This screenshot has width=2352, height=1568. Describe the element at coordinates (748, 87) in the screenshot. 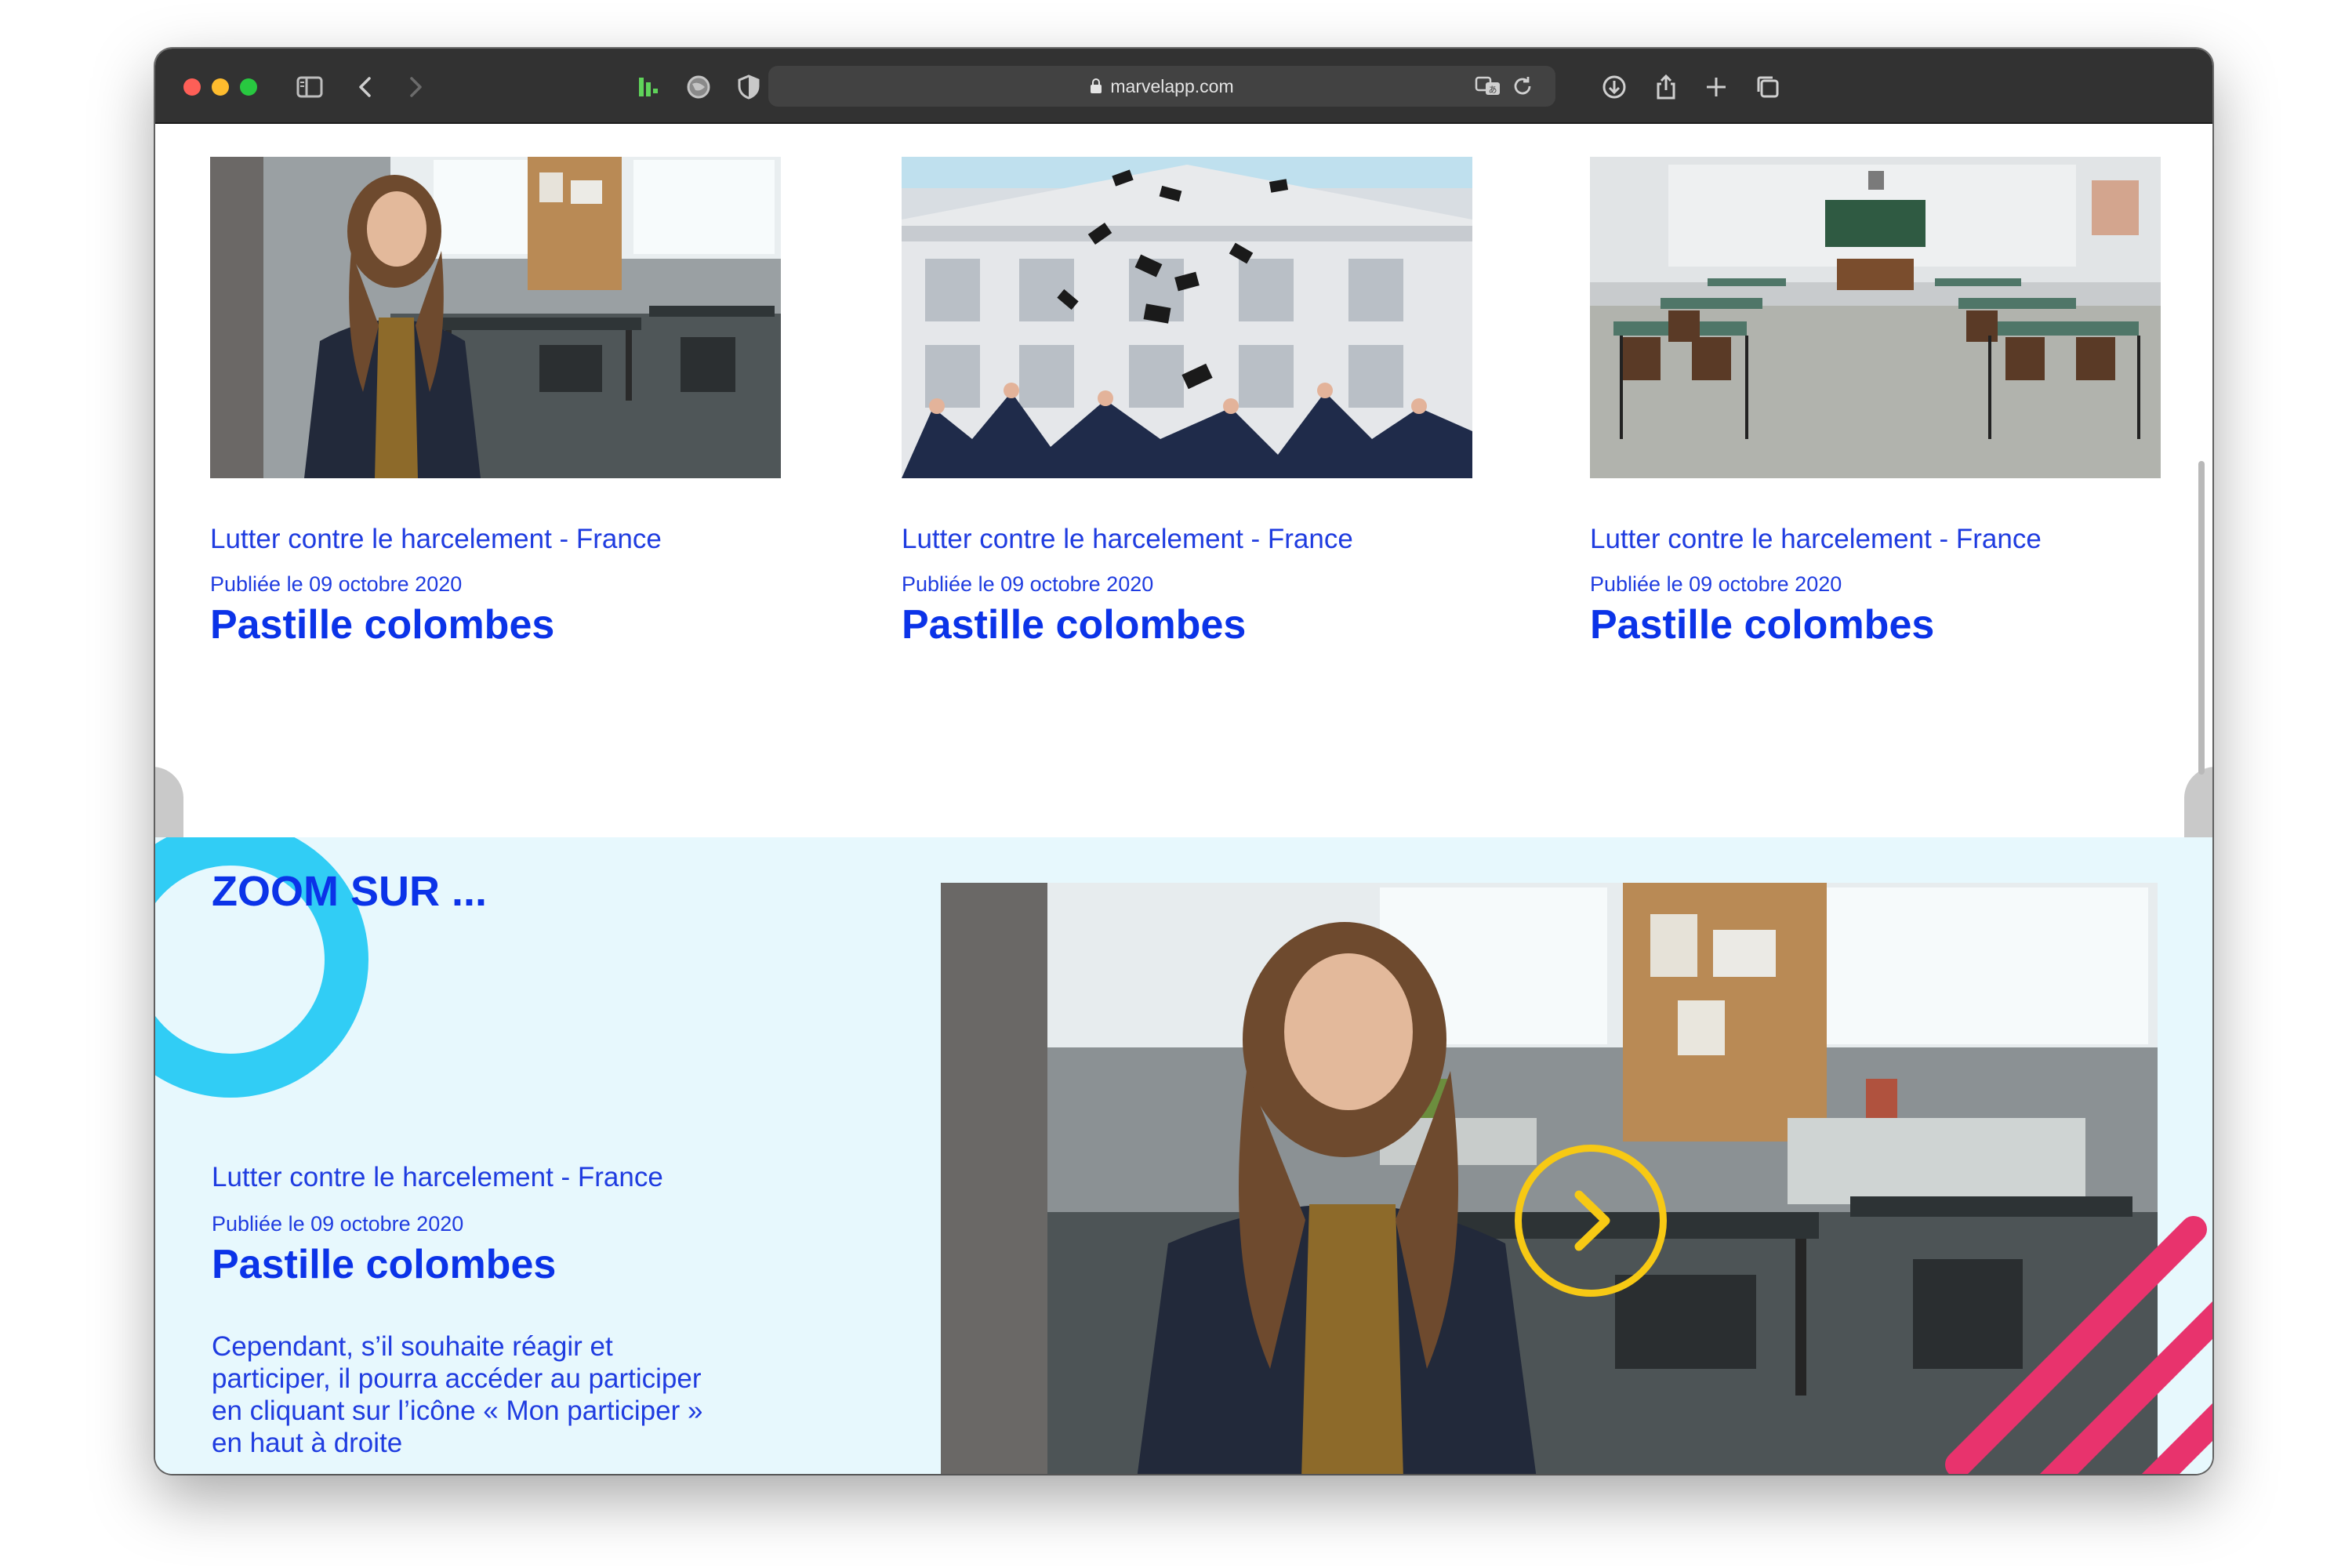

I see `privacy-shield-icon` at that location.